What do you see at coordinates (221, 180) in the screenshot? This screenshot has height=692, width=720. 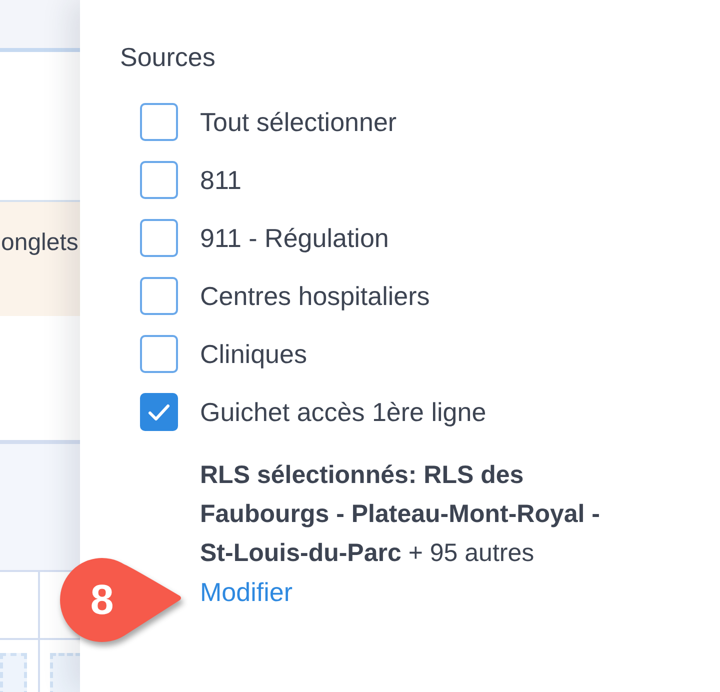 I see `checkbox-label: 811` at bounding box center [221, 180].